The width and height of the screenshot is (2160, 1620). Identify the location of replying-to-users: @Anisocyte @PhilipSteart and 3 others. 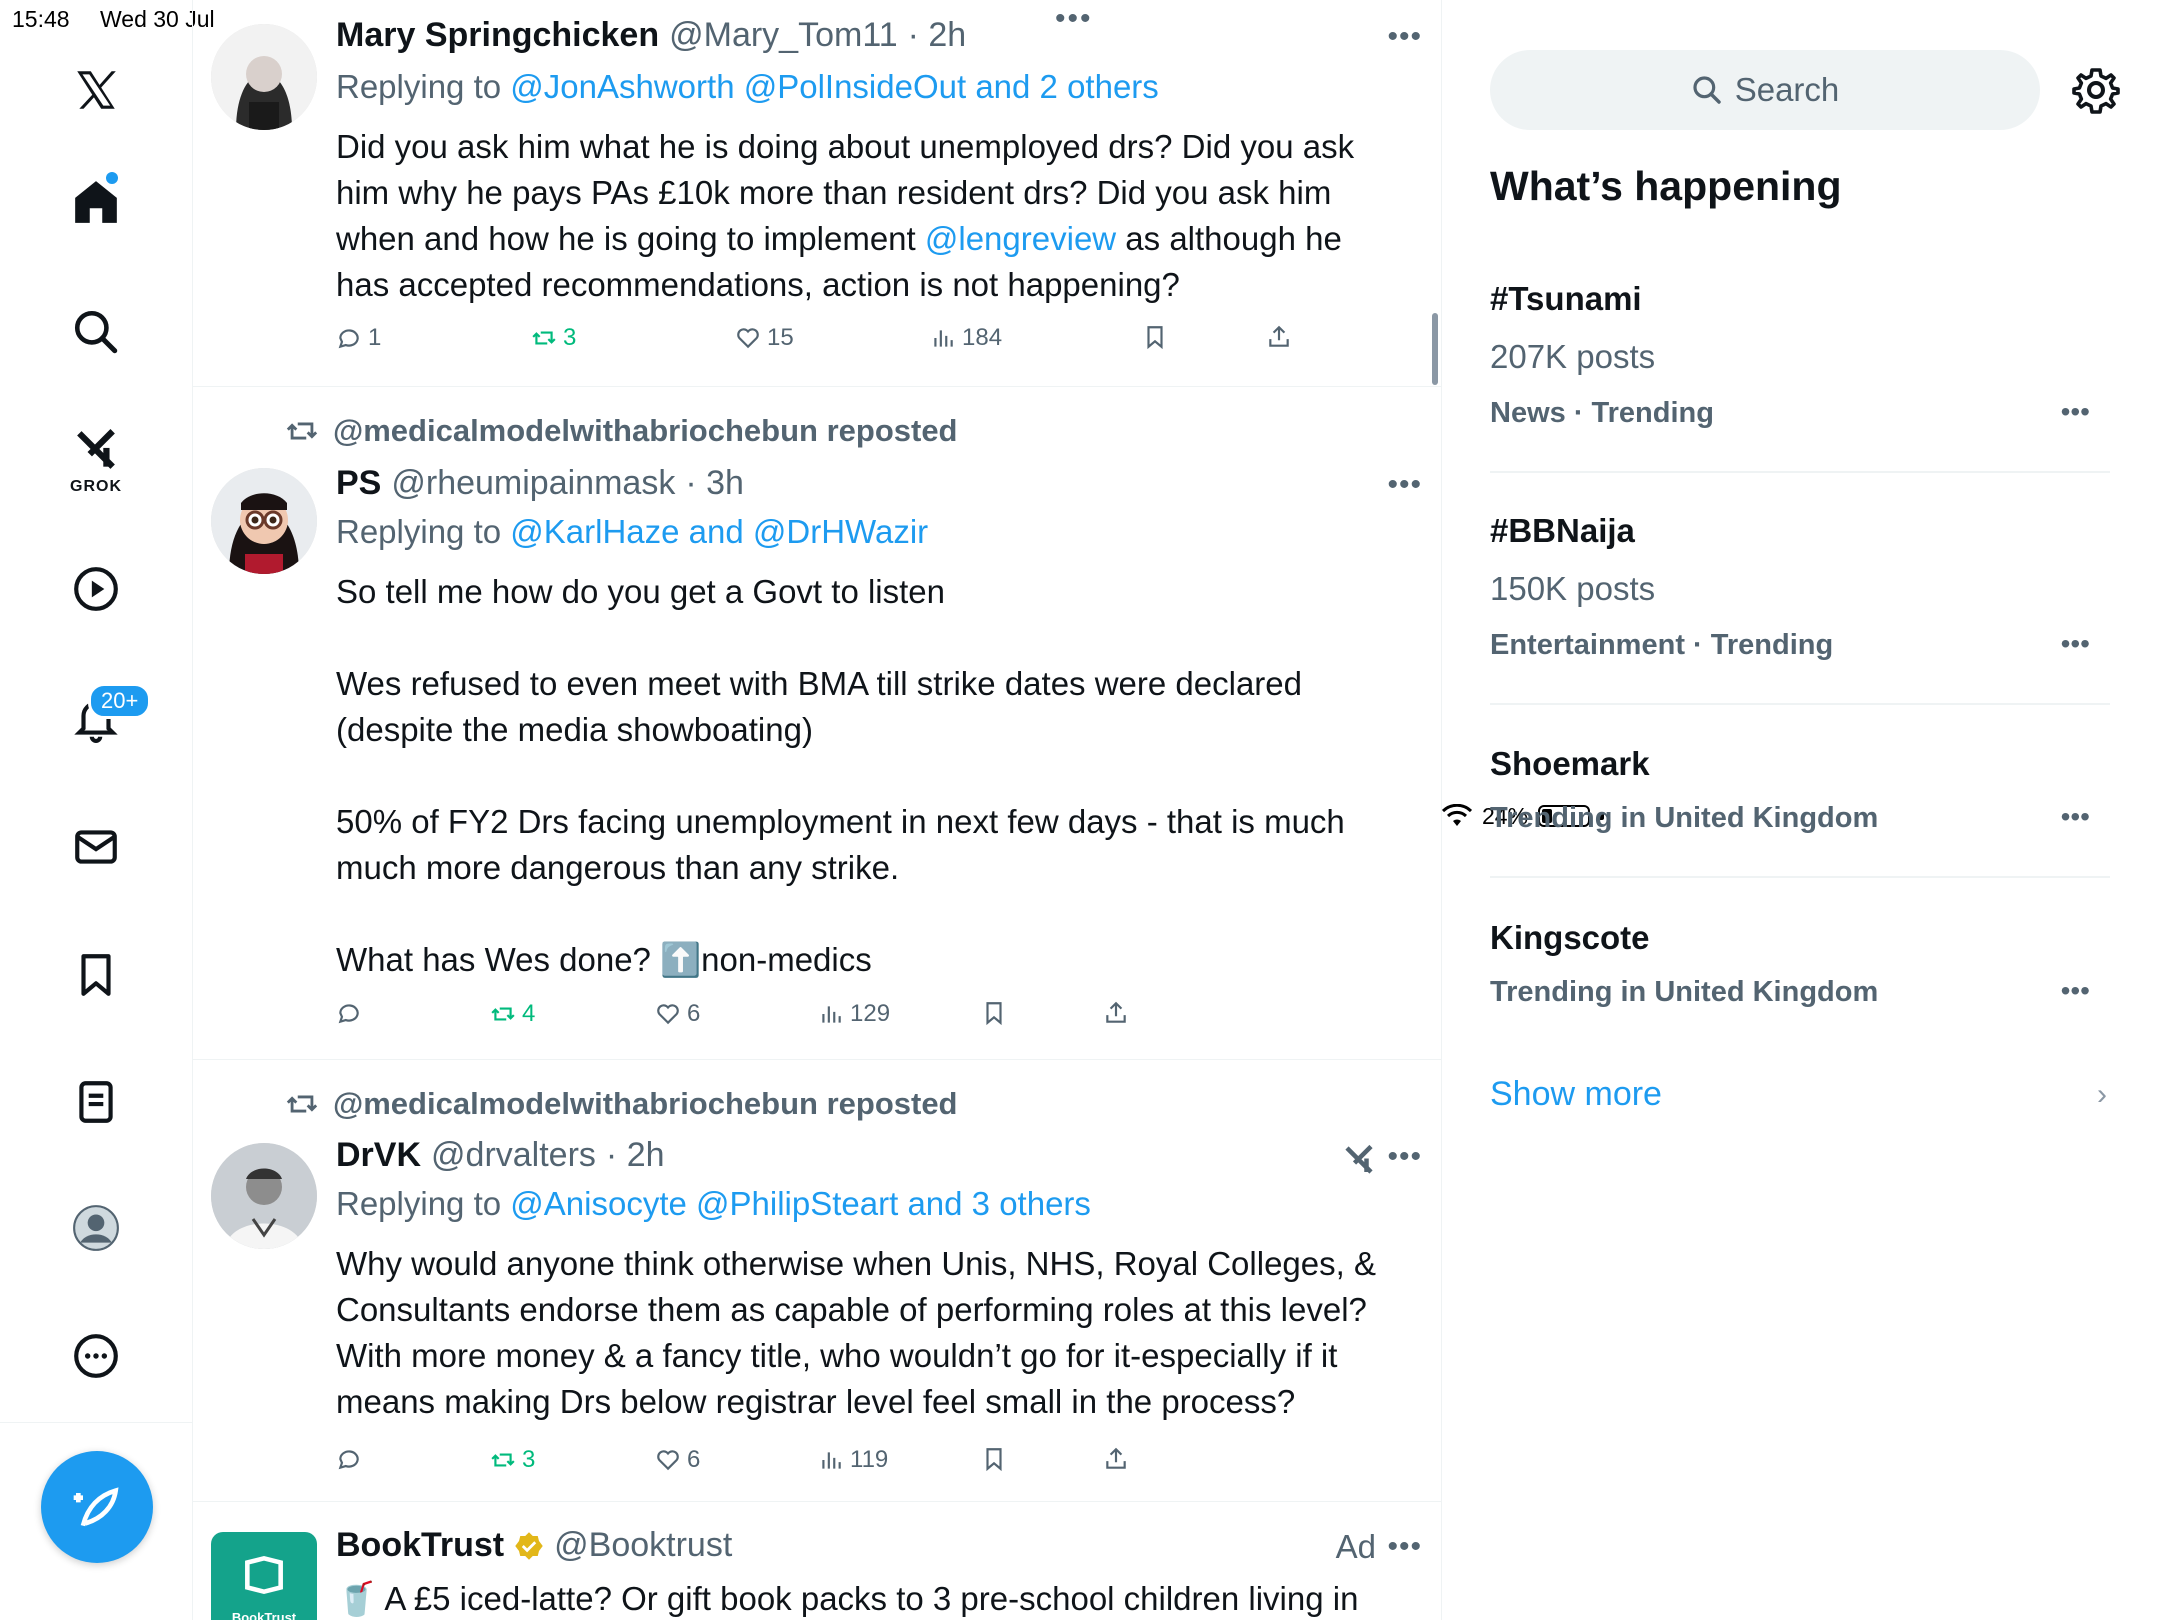
(800, 1203).